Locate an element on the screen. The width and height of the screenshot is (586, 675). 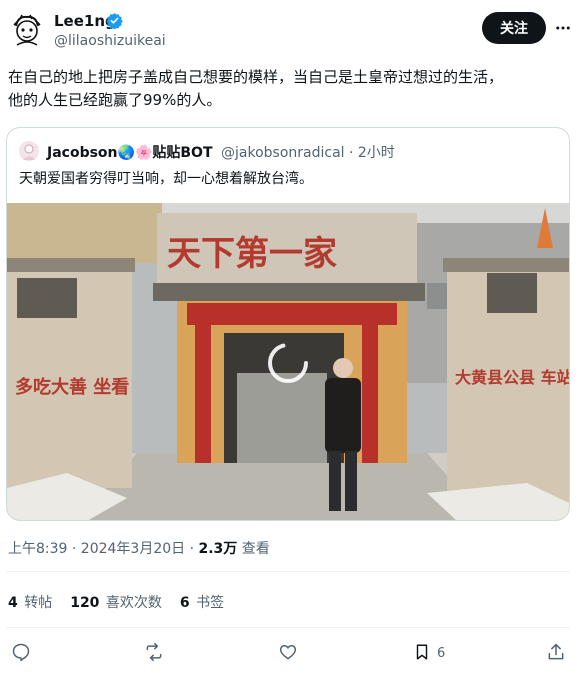
tweet-text-line: 他的人生已经跑赢了99%的人。 is located at coordinates (115, 100).